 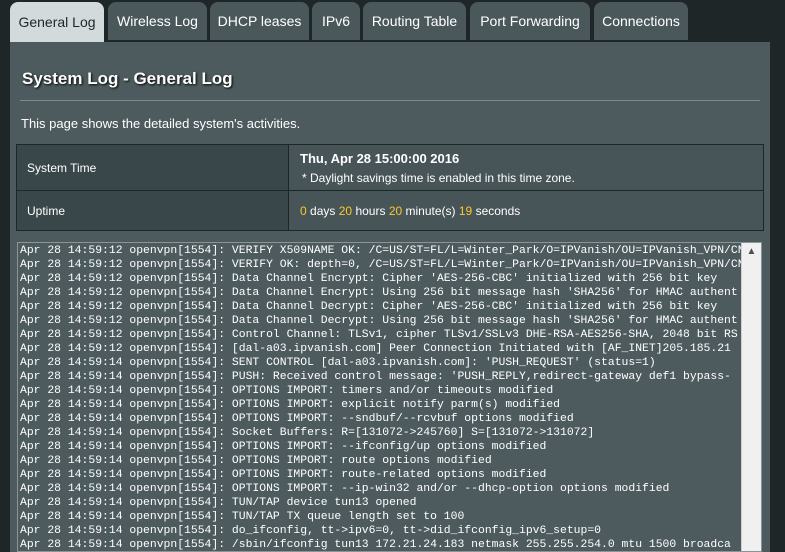 What do you see at coordinates (259, 21) in the screenshot?
I see `tab-dhcp-leases: DHCP leases` at bounding box center [259, 21].